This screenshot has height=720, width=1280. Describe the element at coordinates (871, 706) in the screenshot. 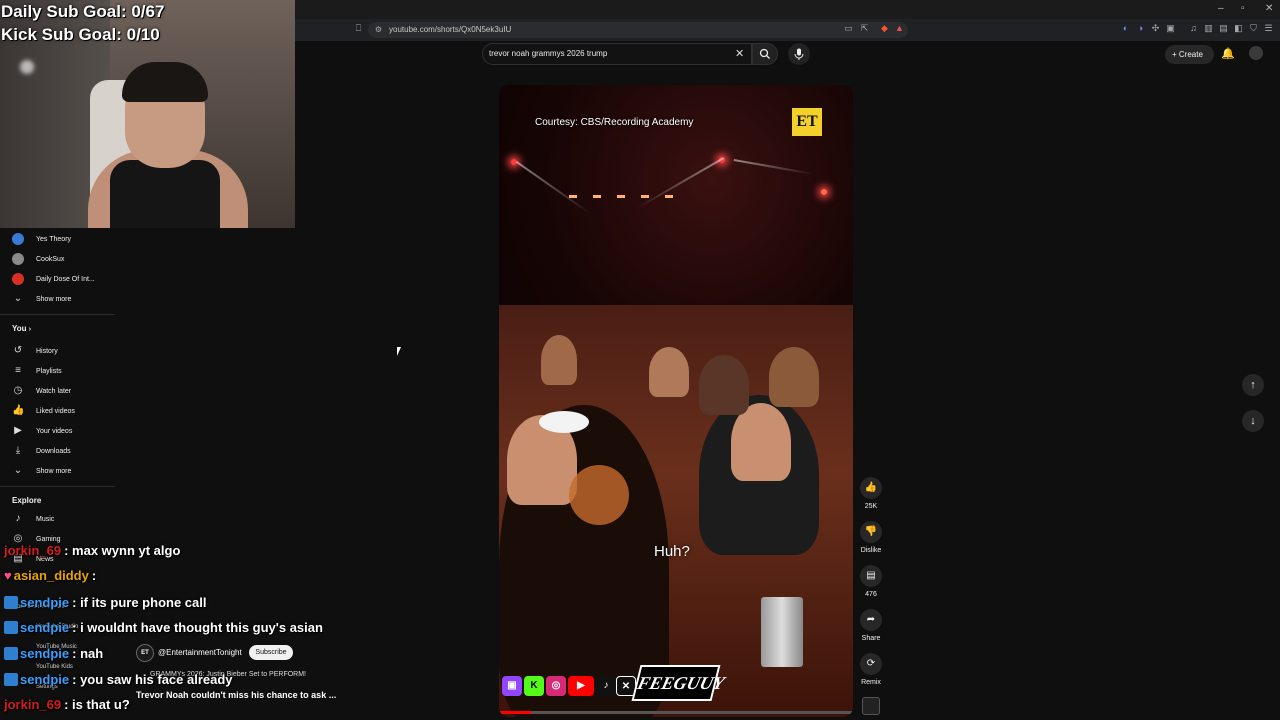

I see `sound-thumbnail` at that location.